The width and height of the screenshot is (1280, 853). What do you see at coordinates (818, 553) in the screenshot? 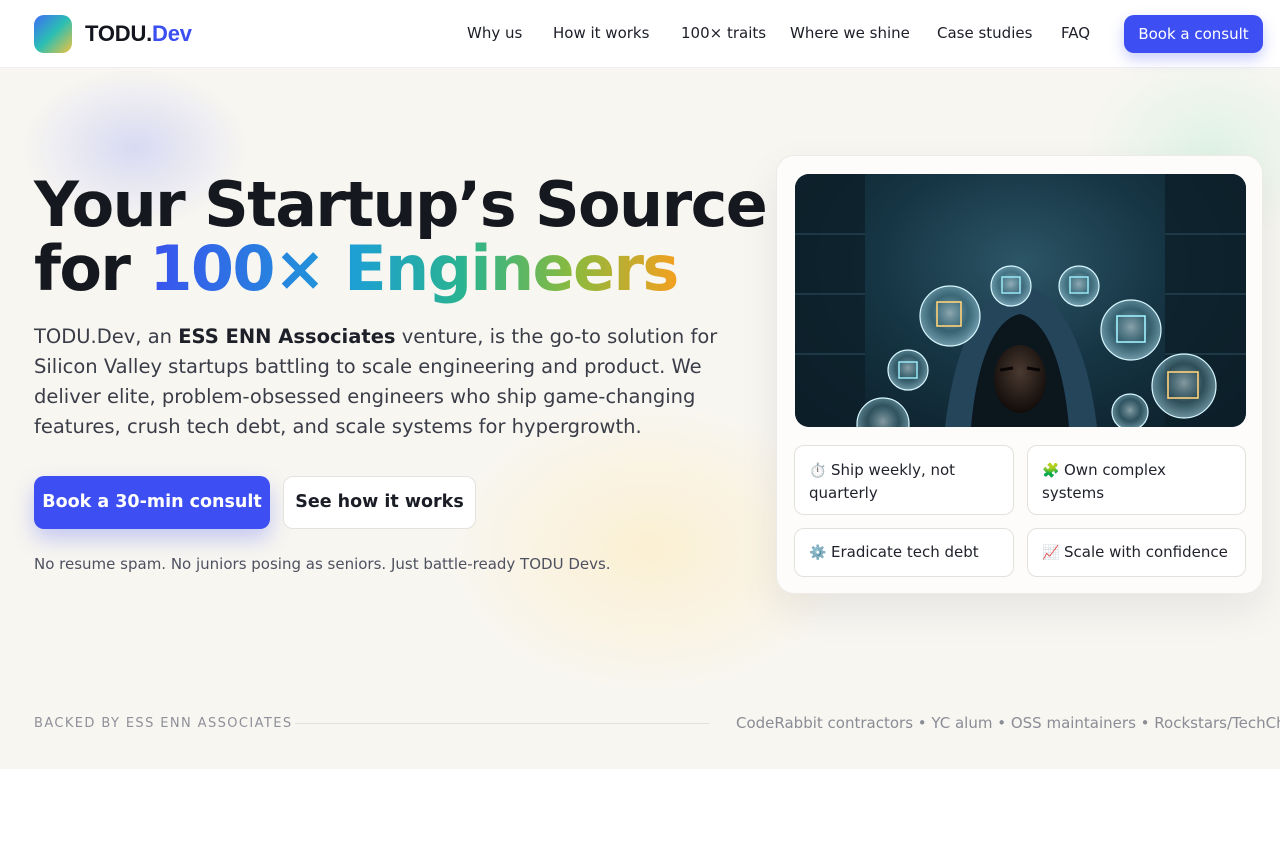
I see `gear-icon: ⚙️` at bounding box center [818, 553].